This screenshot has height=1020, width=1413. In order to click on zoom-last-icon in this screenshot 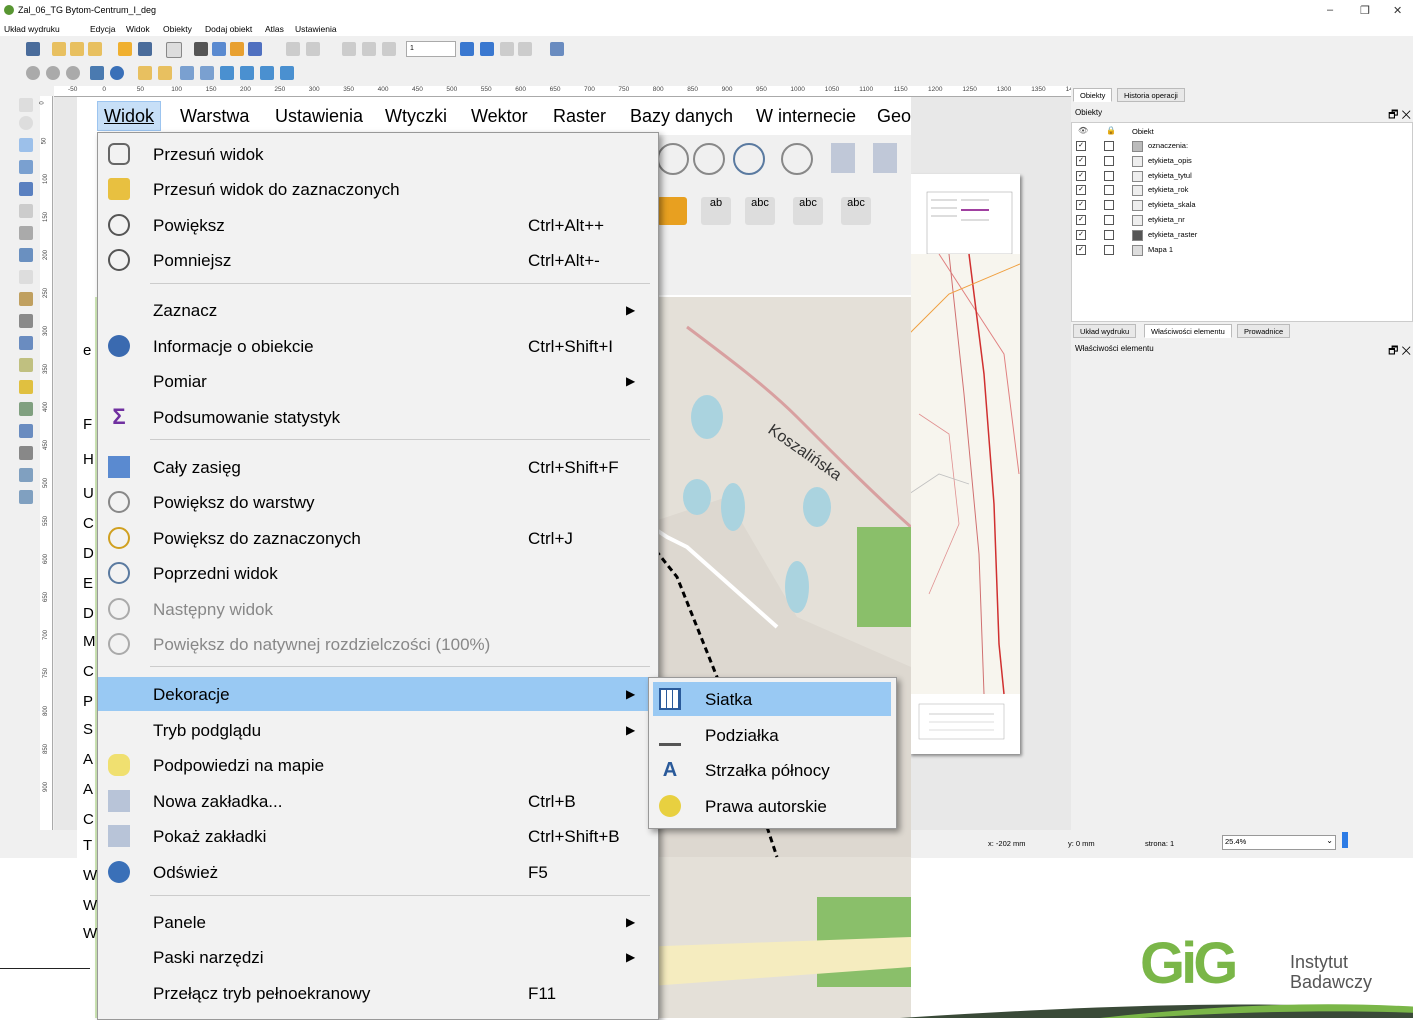, I will do `click(749, 159)`.